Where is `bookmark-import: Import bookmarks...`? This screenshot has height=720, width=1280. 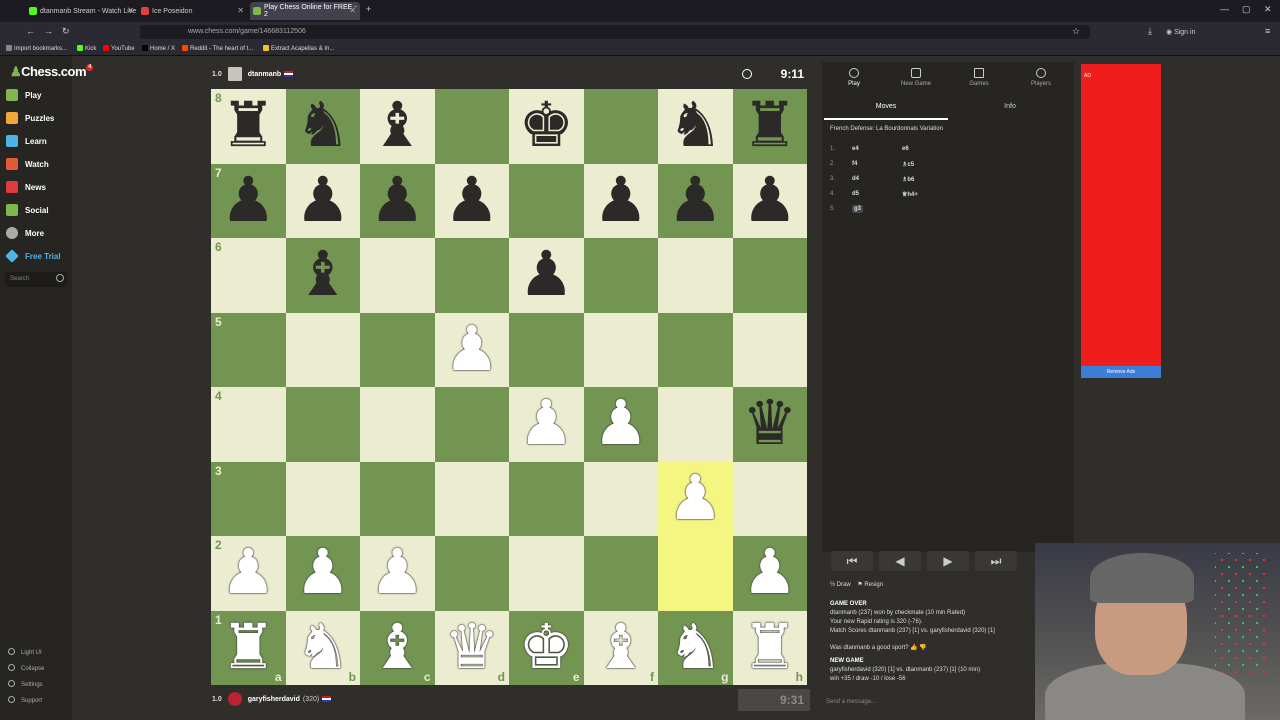 bookmark-import: Import bookmarks... is located at coordinates (36, 48).